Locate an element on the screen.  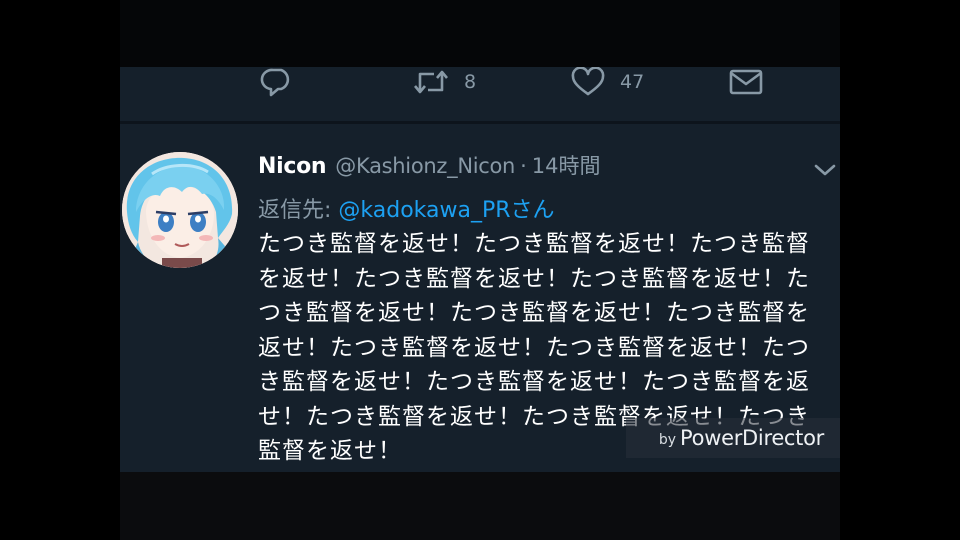
previous-tweet-action-bar: 8 47 is located at coordinates (480, 93).